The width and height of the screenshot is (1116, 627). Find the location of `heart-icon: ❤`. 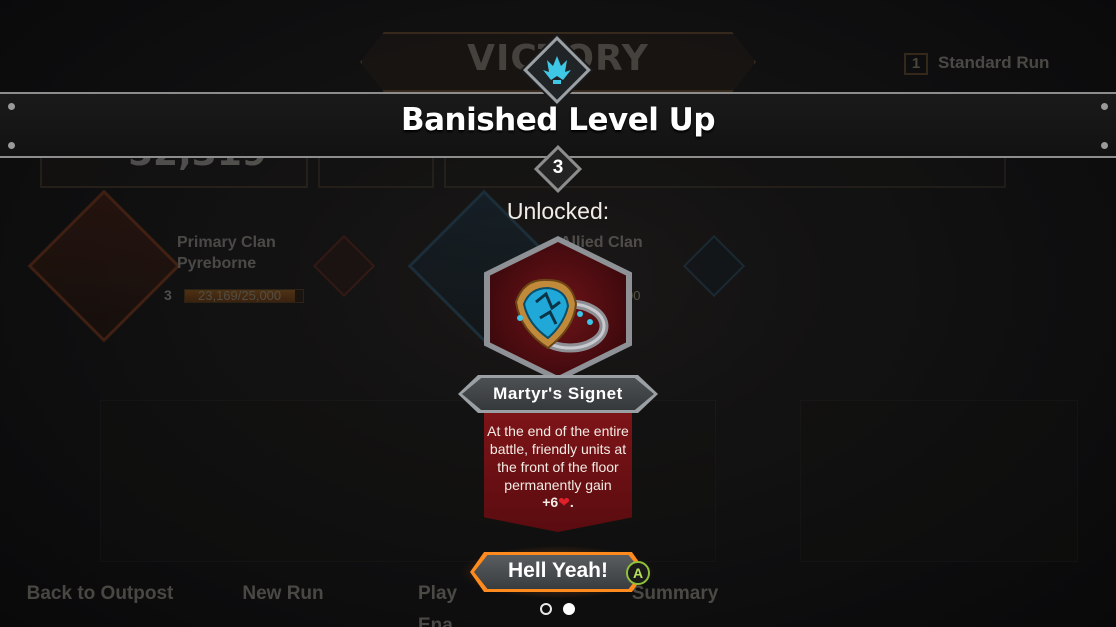

heart-icon: ❤ is located at coordinates (564, 502).